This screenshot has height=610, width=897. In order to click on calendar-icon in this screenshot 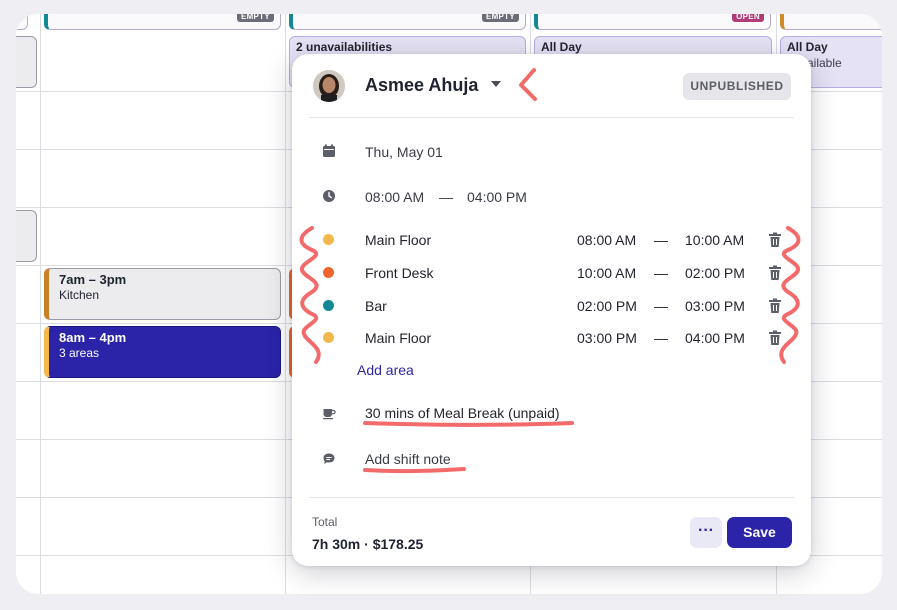, I will do `click(329, 150)`.